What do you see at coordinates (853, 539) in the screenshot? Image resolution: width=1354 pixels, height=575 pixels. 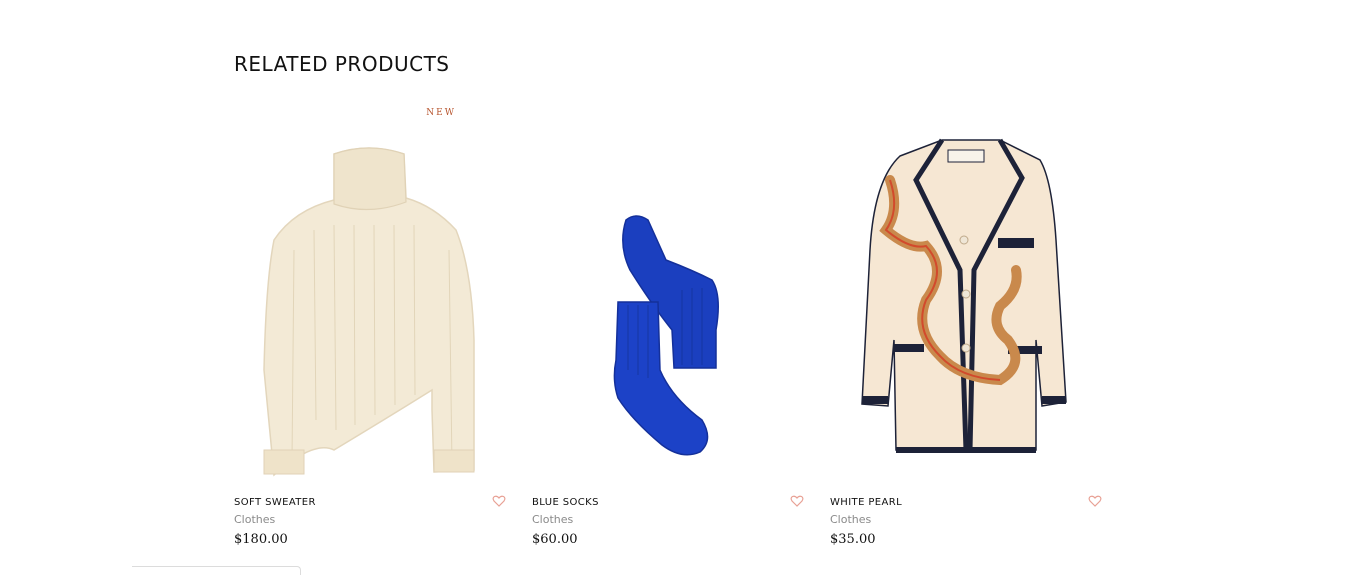 I see `product-price: $35.00` at bounding box center [853, 539].